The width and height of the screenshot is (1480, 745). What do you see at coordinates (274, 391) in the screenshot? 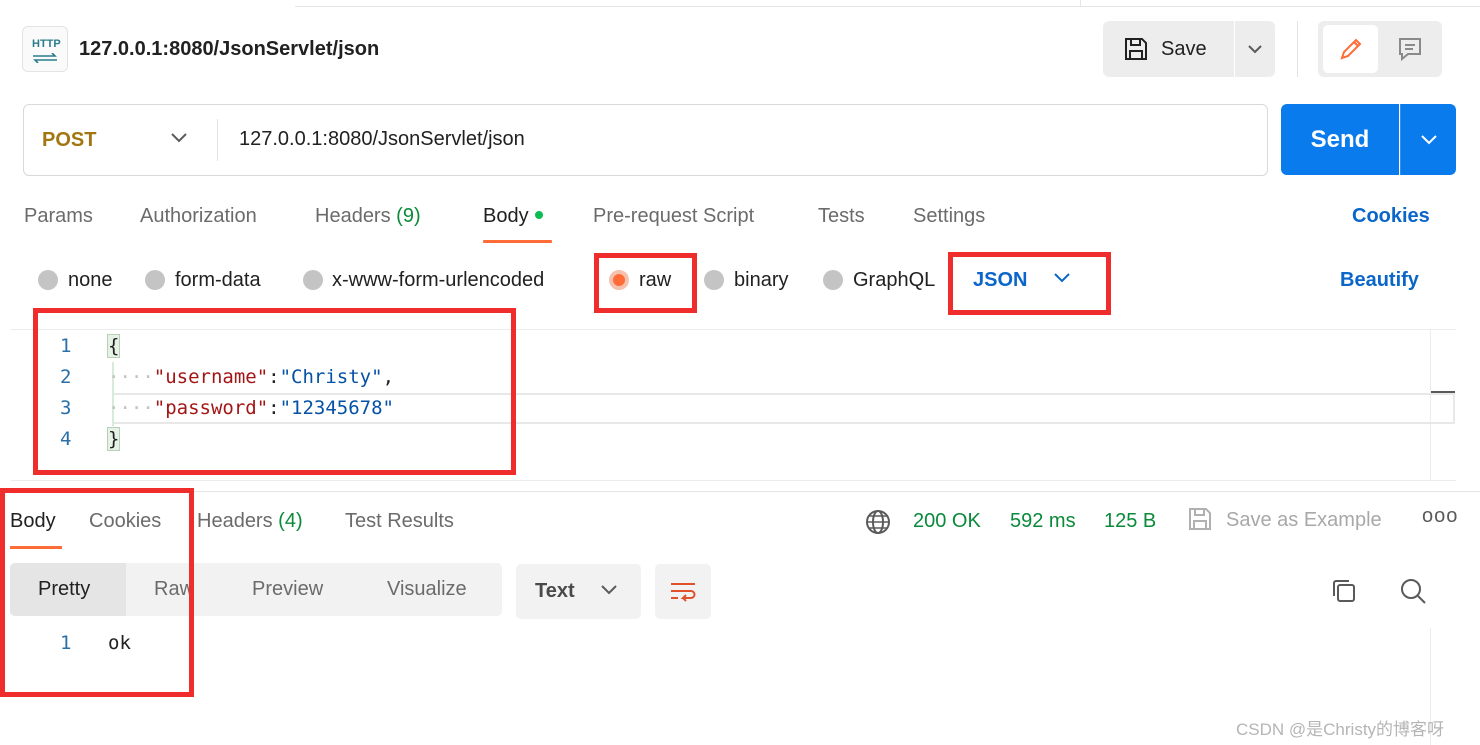
I see `highlight-box-editor` at bounding box center [274, 391].